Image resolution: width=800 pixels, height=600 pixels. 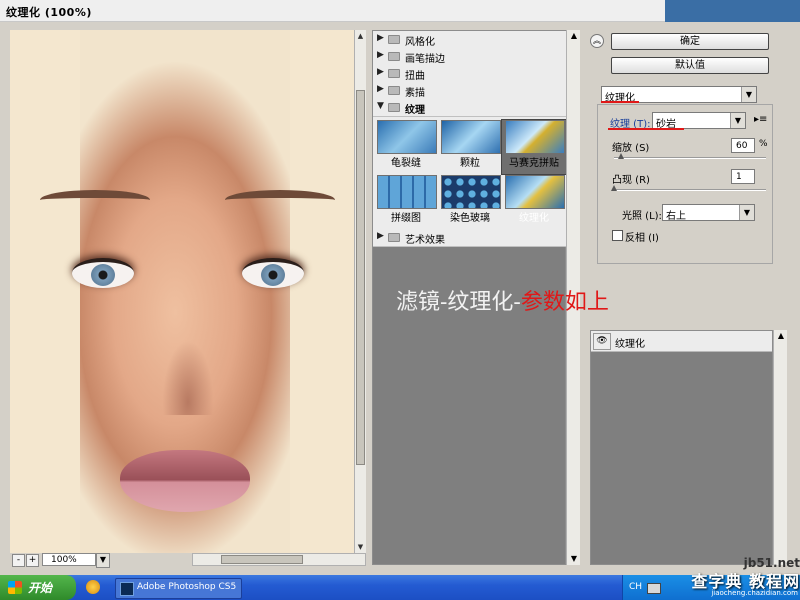 I want to click on scroll-thumb, so click(x=360, y=277).